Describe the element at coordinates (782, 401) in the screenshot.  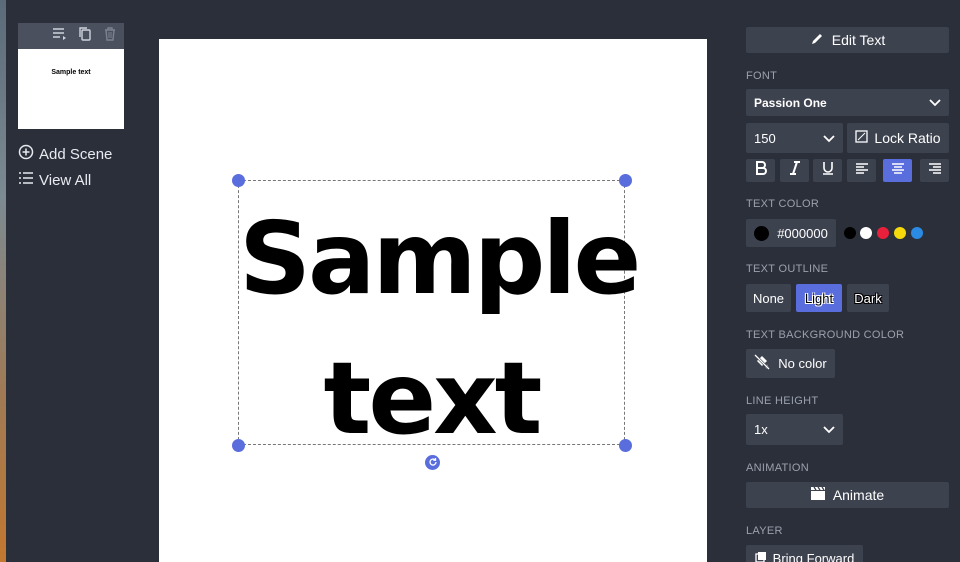
I see `line-height-label: LINE HEIGHT` at that location.